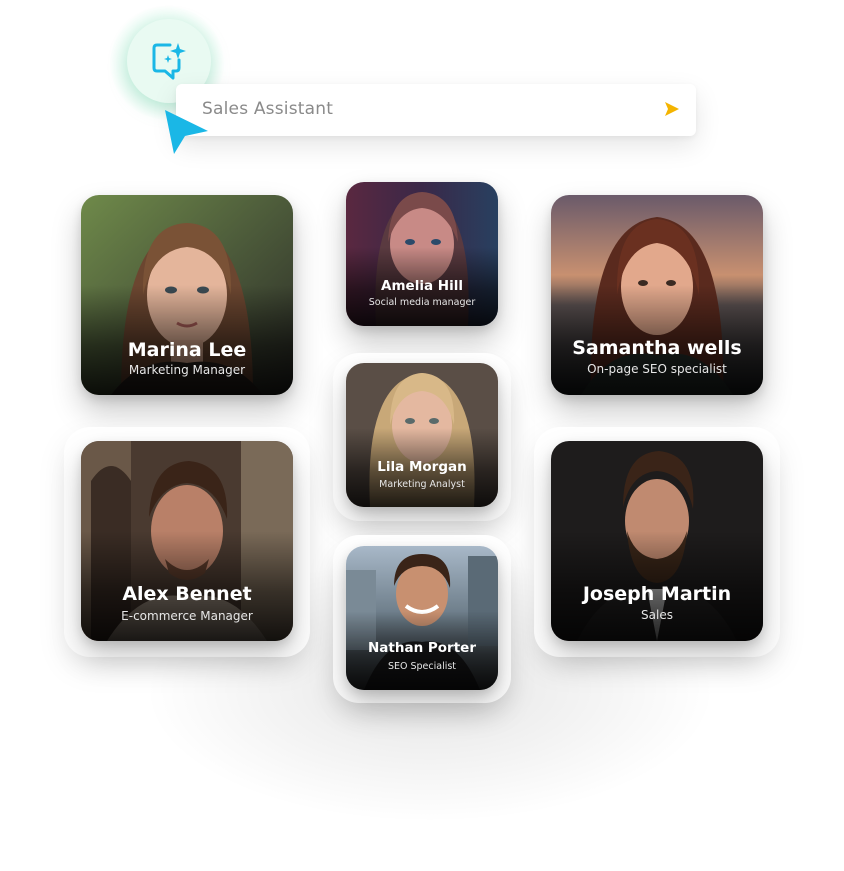 This screenshot has height=871, width=844. What do you see at coordinates (657, 369) in the screenshot?
I see `profile-role: On-page SEO specialist` at bounding box center [657, 369].